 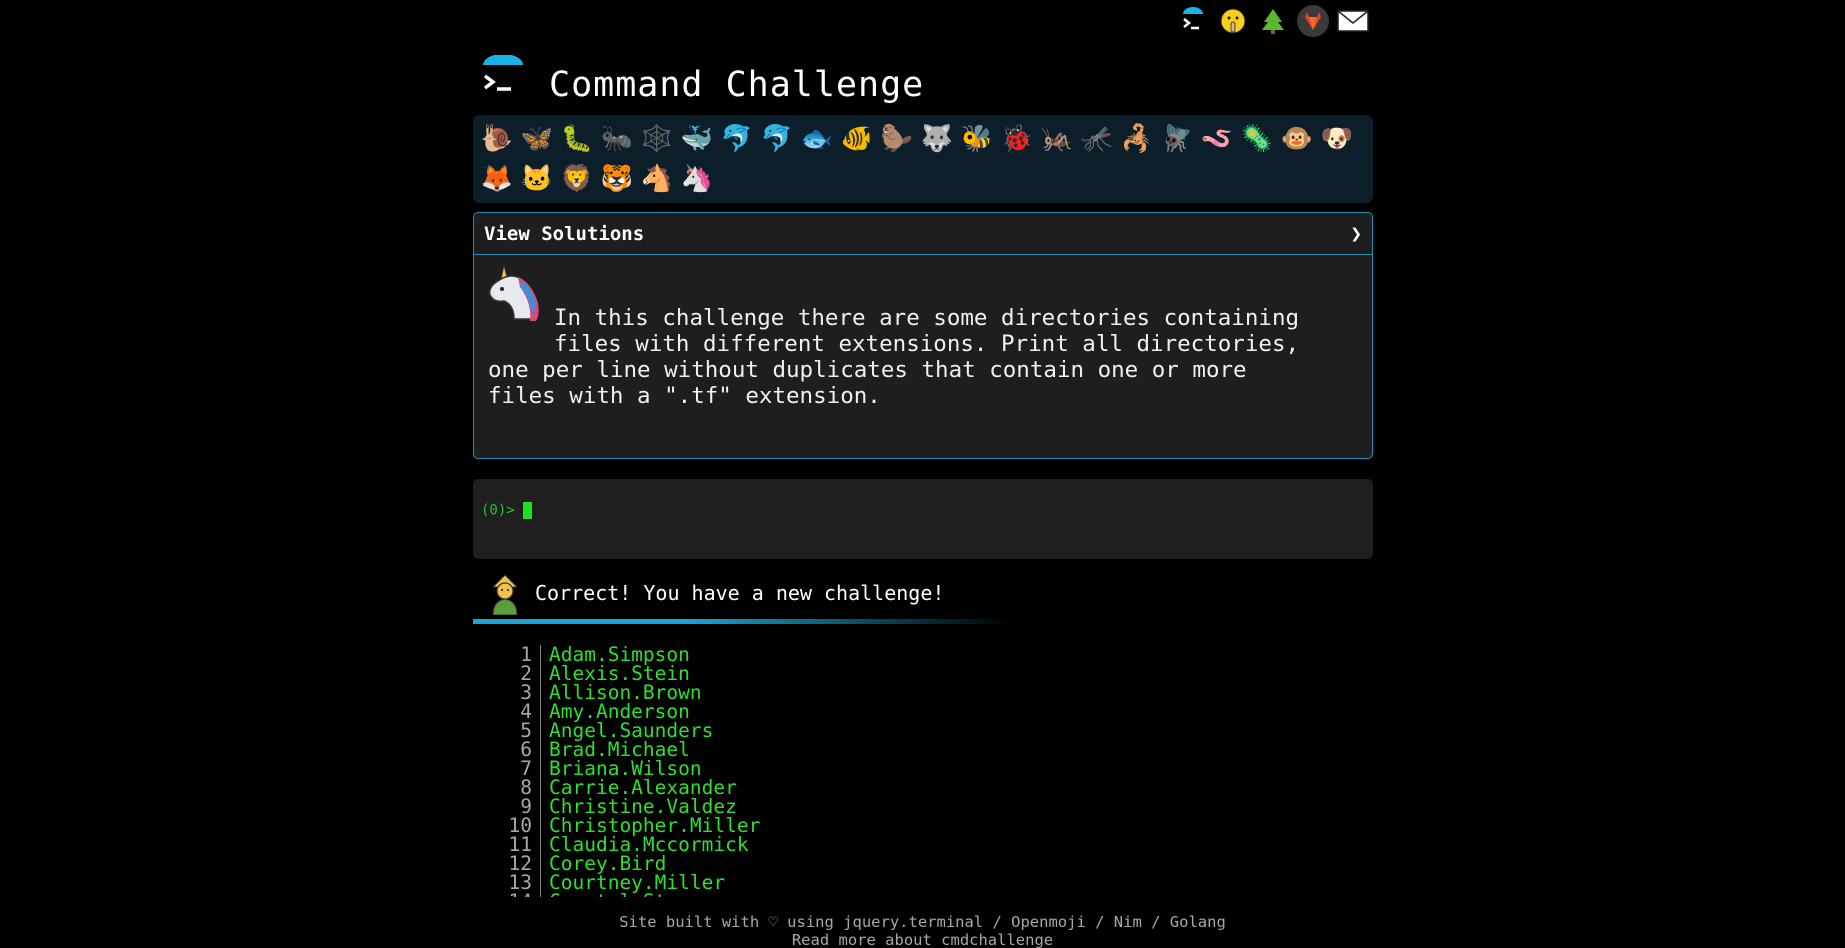 What do you see at coordinates (923, 234) in the screenshot?
I see `view-solutions-header: View Solutions ❯` at bounding box center [923, 234].